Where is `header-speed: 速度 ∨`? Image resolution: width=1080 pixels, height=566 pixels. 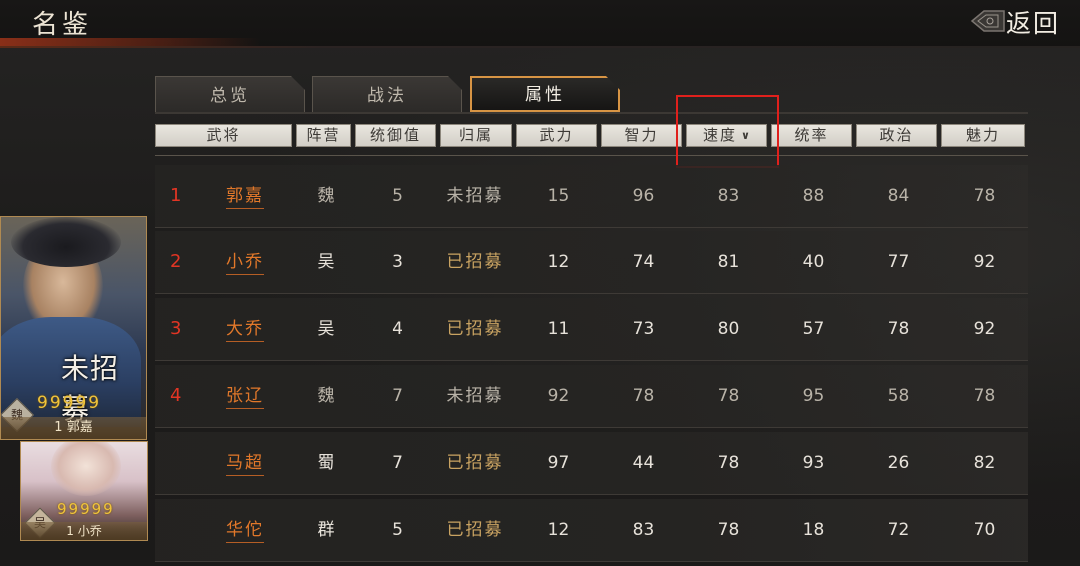
header-speed: 速度 ∨ is located at coordinates (726, 135).